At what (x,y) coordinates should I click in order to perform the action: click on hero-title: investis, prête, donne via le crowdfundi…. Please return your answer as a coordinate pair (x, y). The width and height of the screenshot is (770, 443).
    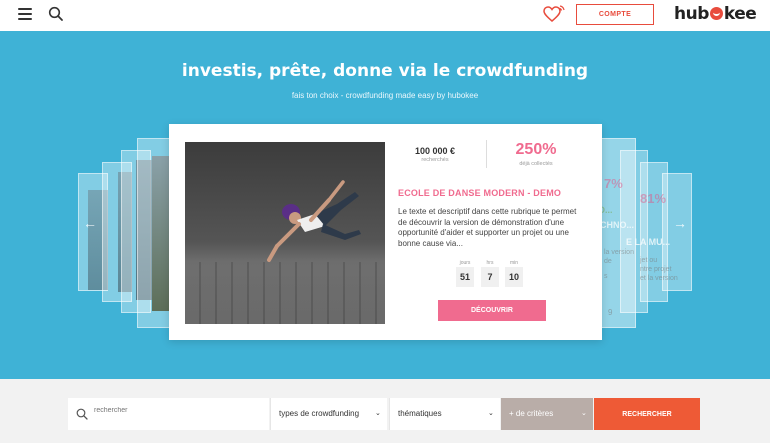
    Looking at the image, I should click on (385, 71).